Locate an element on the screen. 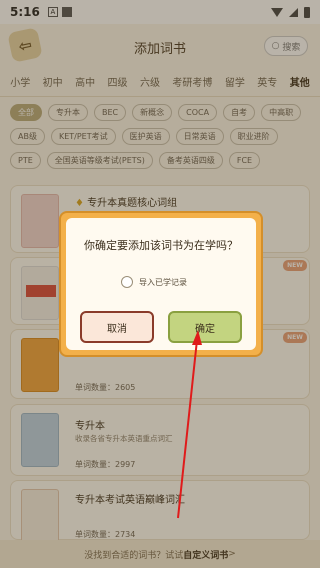  annotation-arrow is located at coordinates (189, 424).